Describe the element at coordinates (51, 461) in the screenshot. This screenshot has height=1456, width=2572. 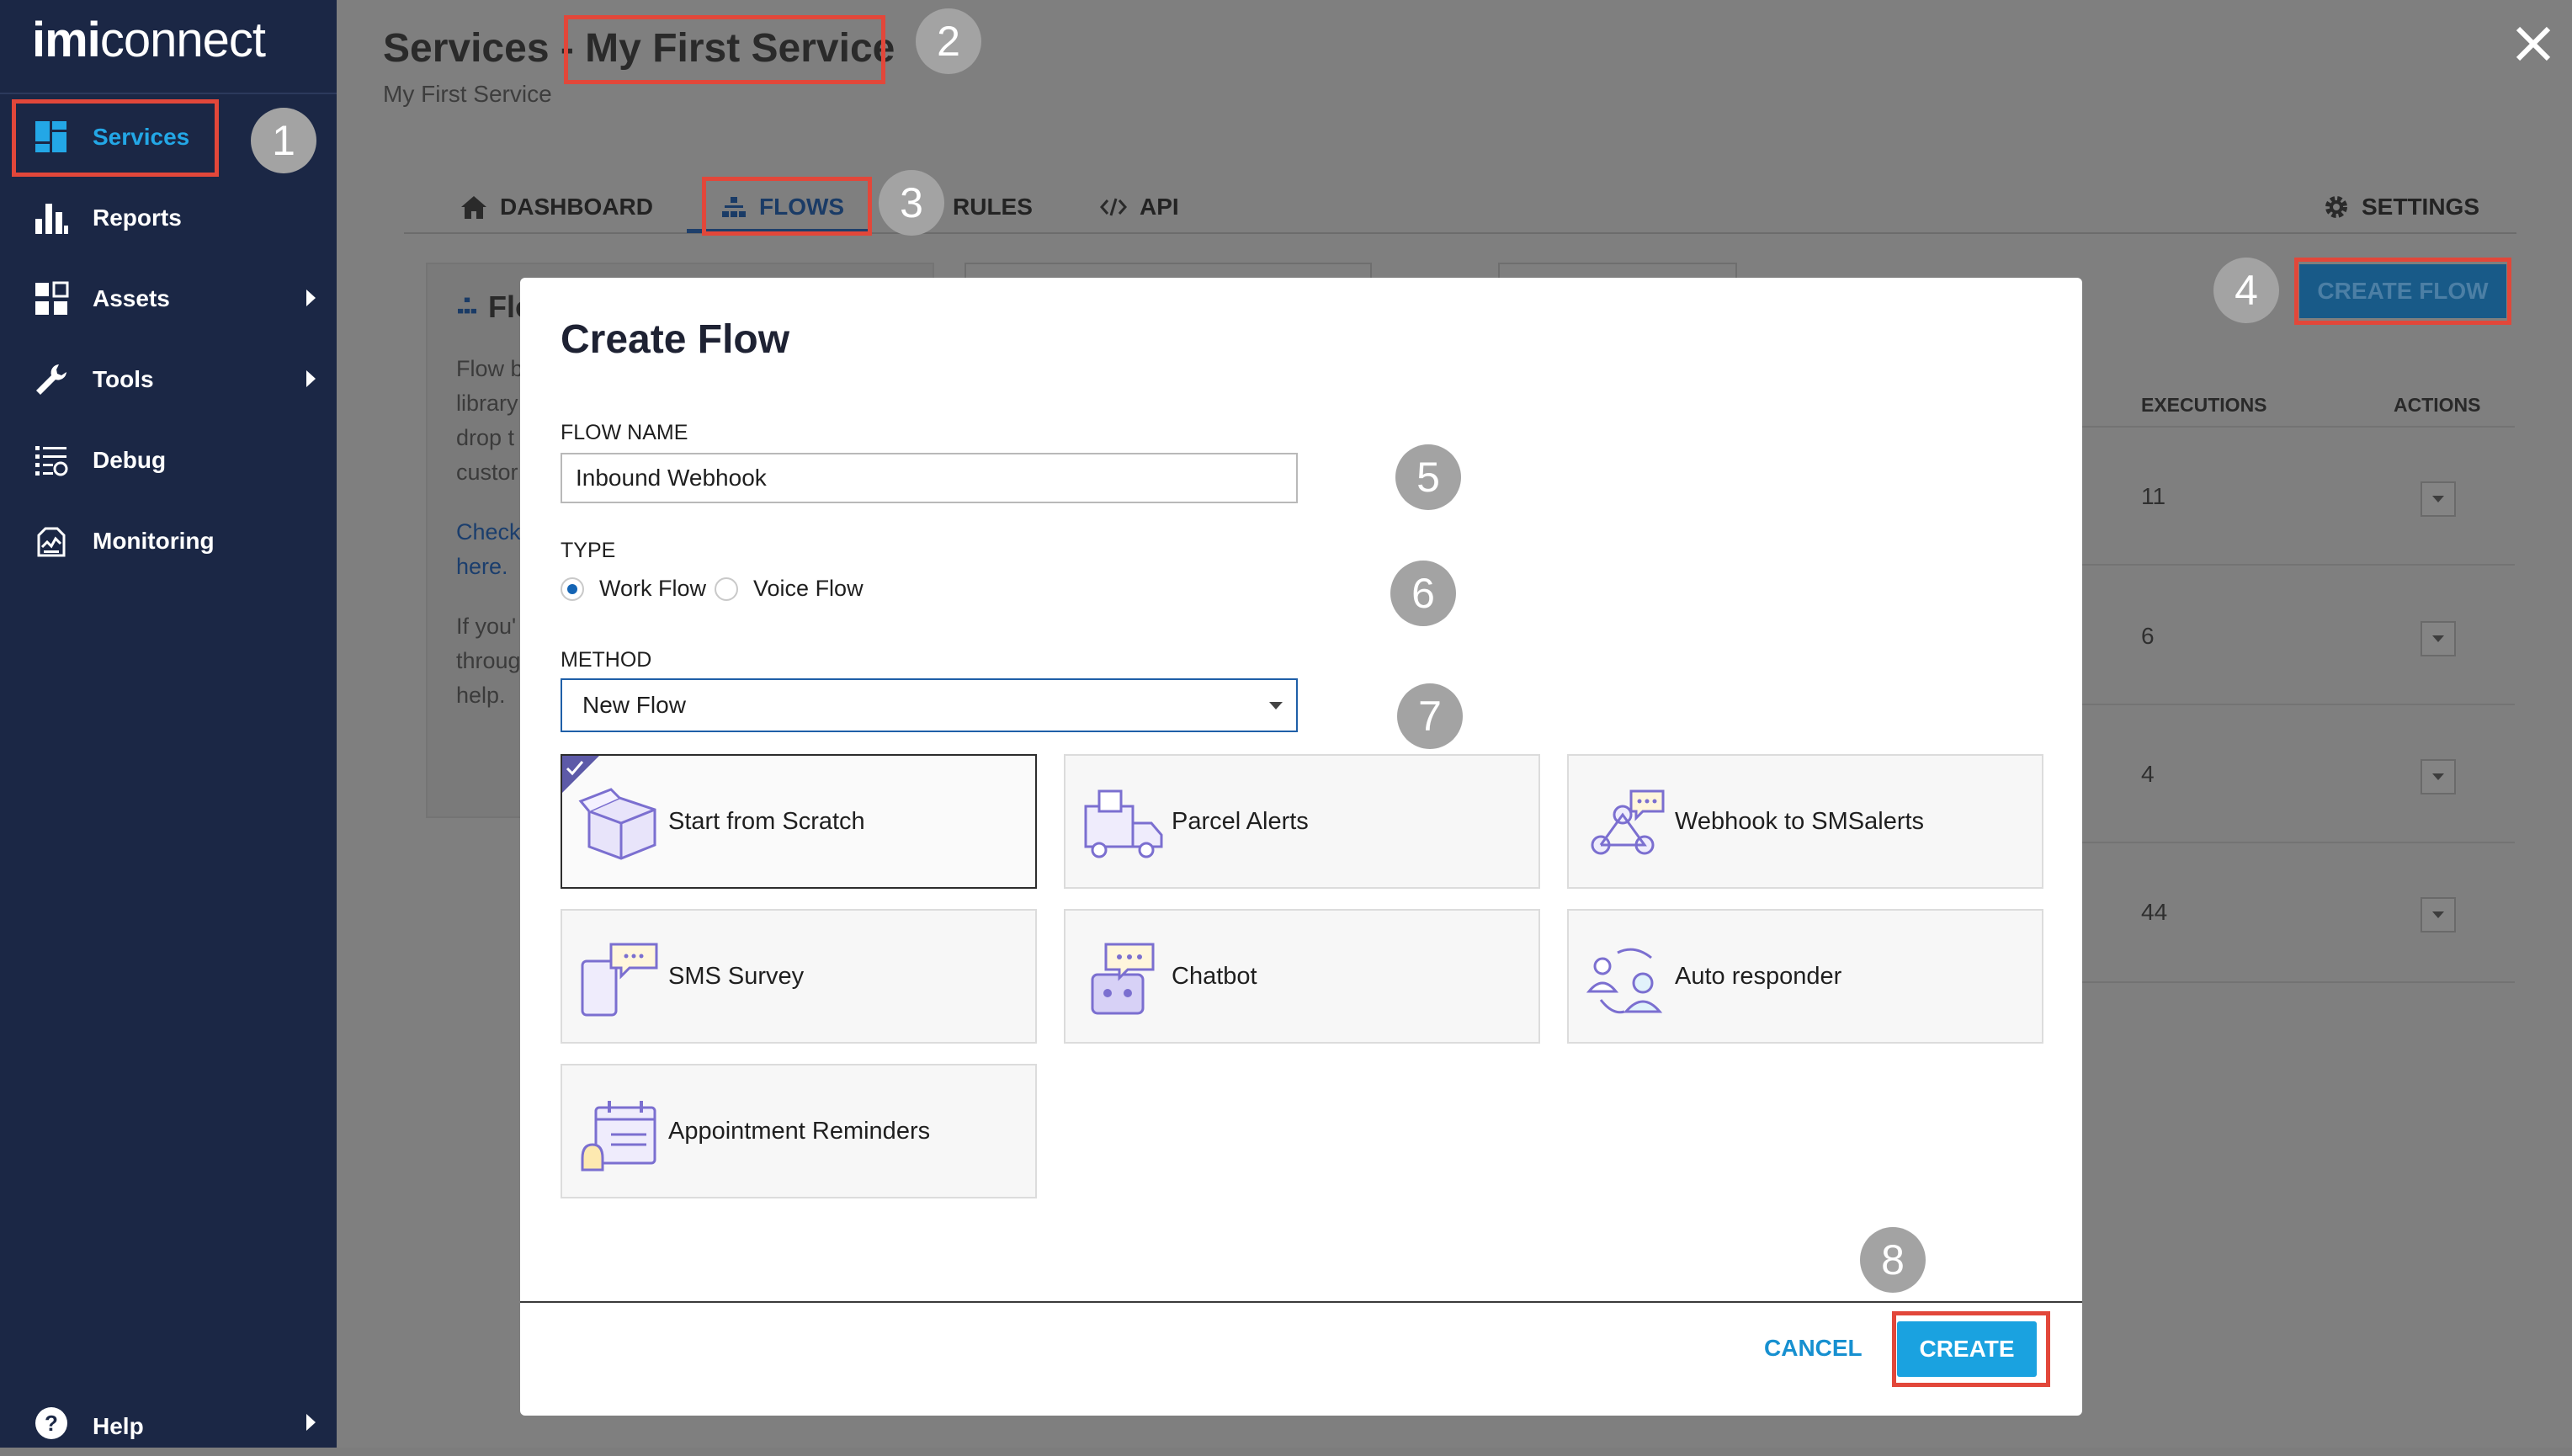
I see `debug-list-icon` at that location.